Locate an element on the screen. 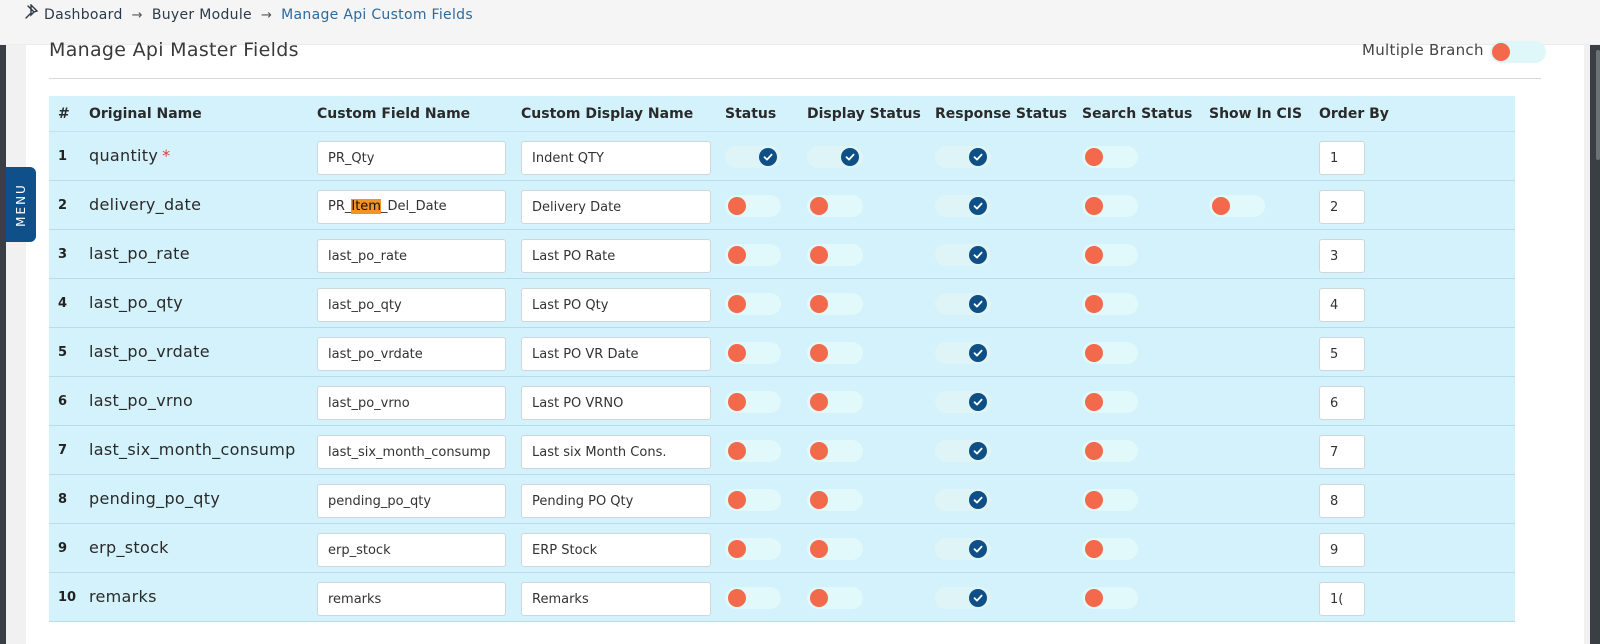 Image resolution: width=1600 pixels, height=644 pixels. original-name-text: quantity is located at coordinates (124, 155).